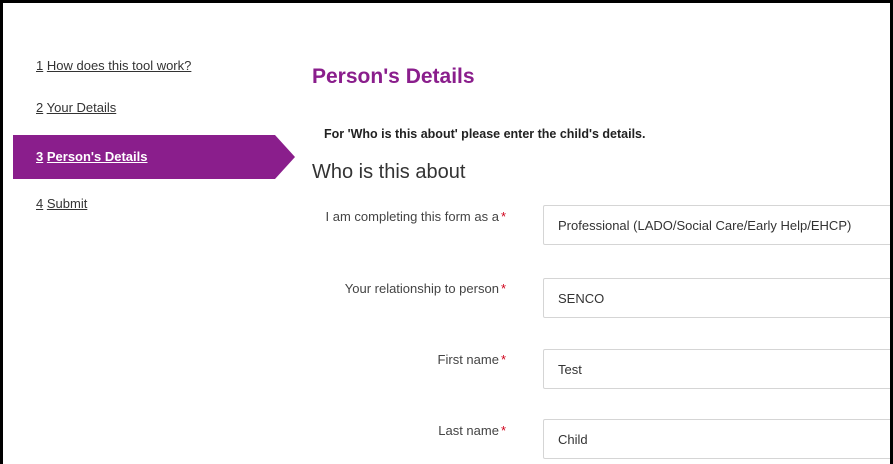  What do you see at coordinates (716, 225) in the screenshot?
I see `completing-as-field` at bounding box center [716, 225].